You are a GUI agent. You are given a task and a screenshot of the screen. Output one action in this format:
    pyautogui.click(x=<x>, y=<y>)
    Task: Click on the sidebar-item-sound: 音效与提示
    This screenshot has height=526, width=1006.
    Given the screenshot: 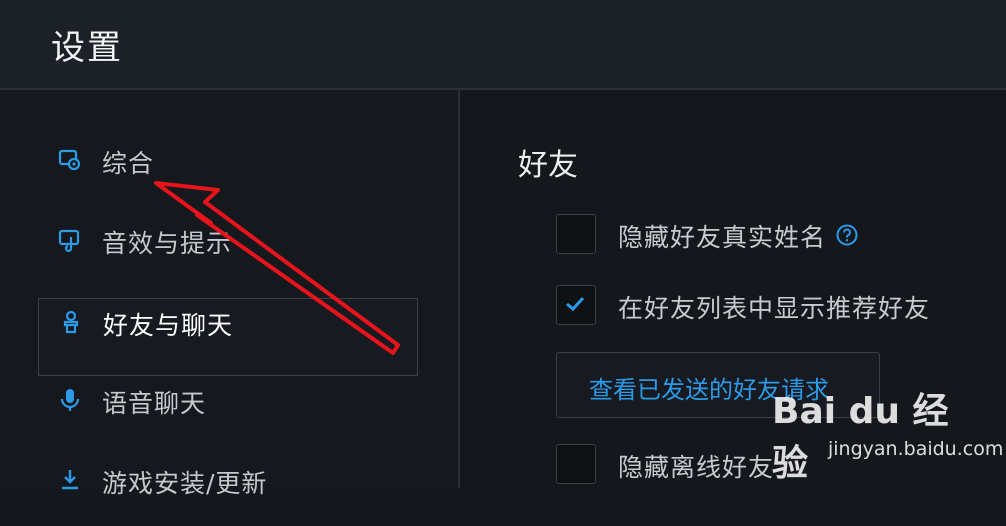 What is the action you would take?
    pyautogui.click(x=228, y=247)
    